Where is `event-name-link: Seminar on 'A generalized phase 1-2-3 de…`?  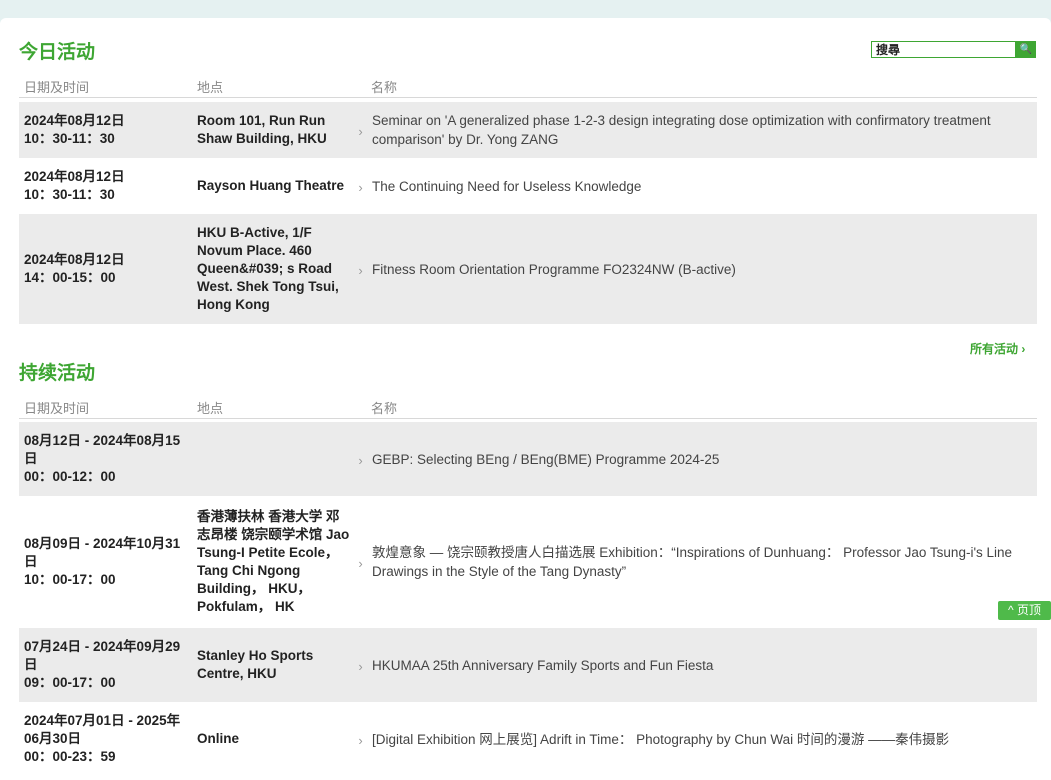 event-name-link: Seminar on 'A generalized phase 1-2-3 de… is located at coordinates (703, 130).